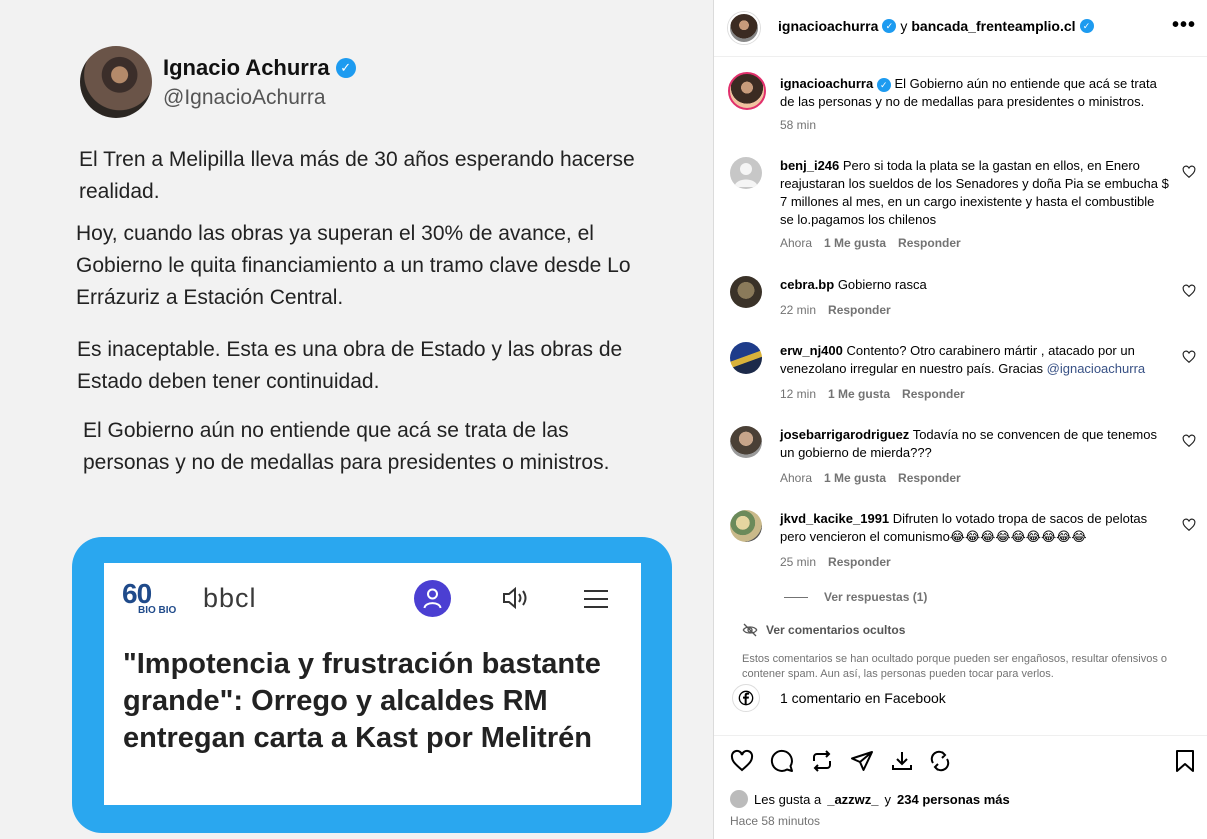 Image resolution: width=1207 pixels, height=839 pixels. I want to click on tweet-author-name: Ignacio Achurra ✓, so click(259, 68).